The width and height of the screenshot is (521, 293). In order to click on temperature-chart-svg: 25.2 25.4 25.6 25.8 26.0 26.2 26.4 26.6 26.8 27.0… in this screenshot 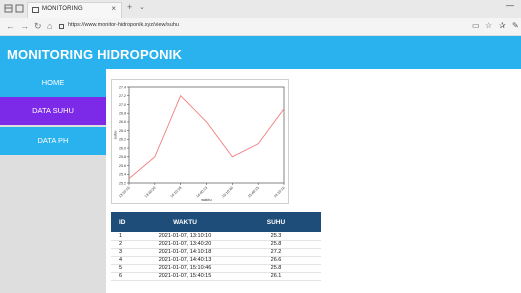, I will do `click(199, 143)`.